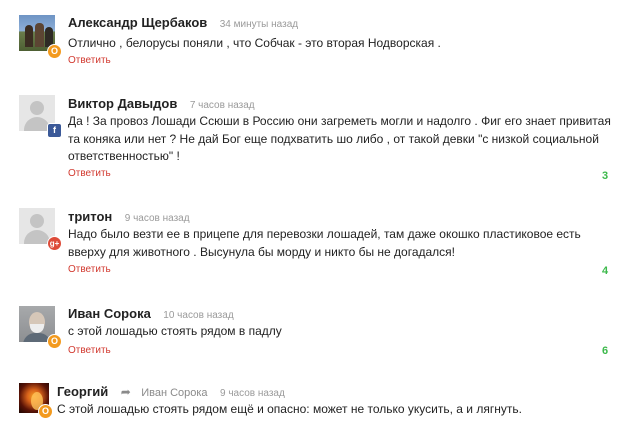  What do you see at coordinates (605, 351) in the screenshot?
I see `rating-count: 6` at bounding box center [605, 351].